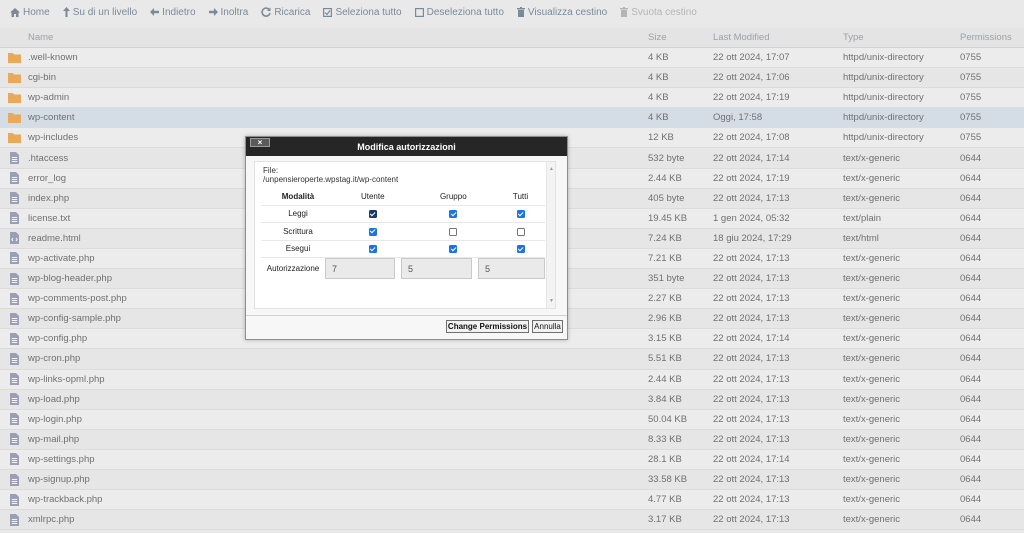  I want to click on file-size: 532 byte, so click(666, 158).